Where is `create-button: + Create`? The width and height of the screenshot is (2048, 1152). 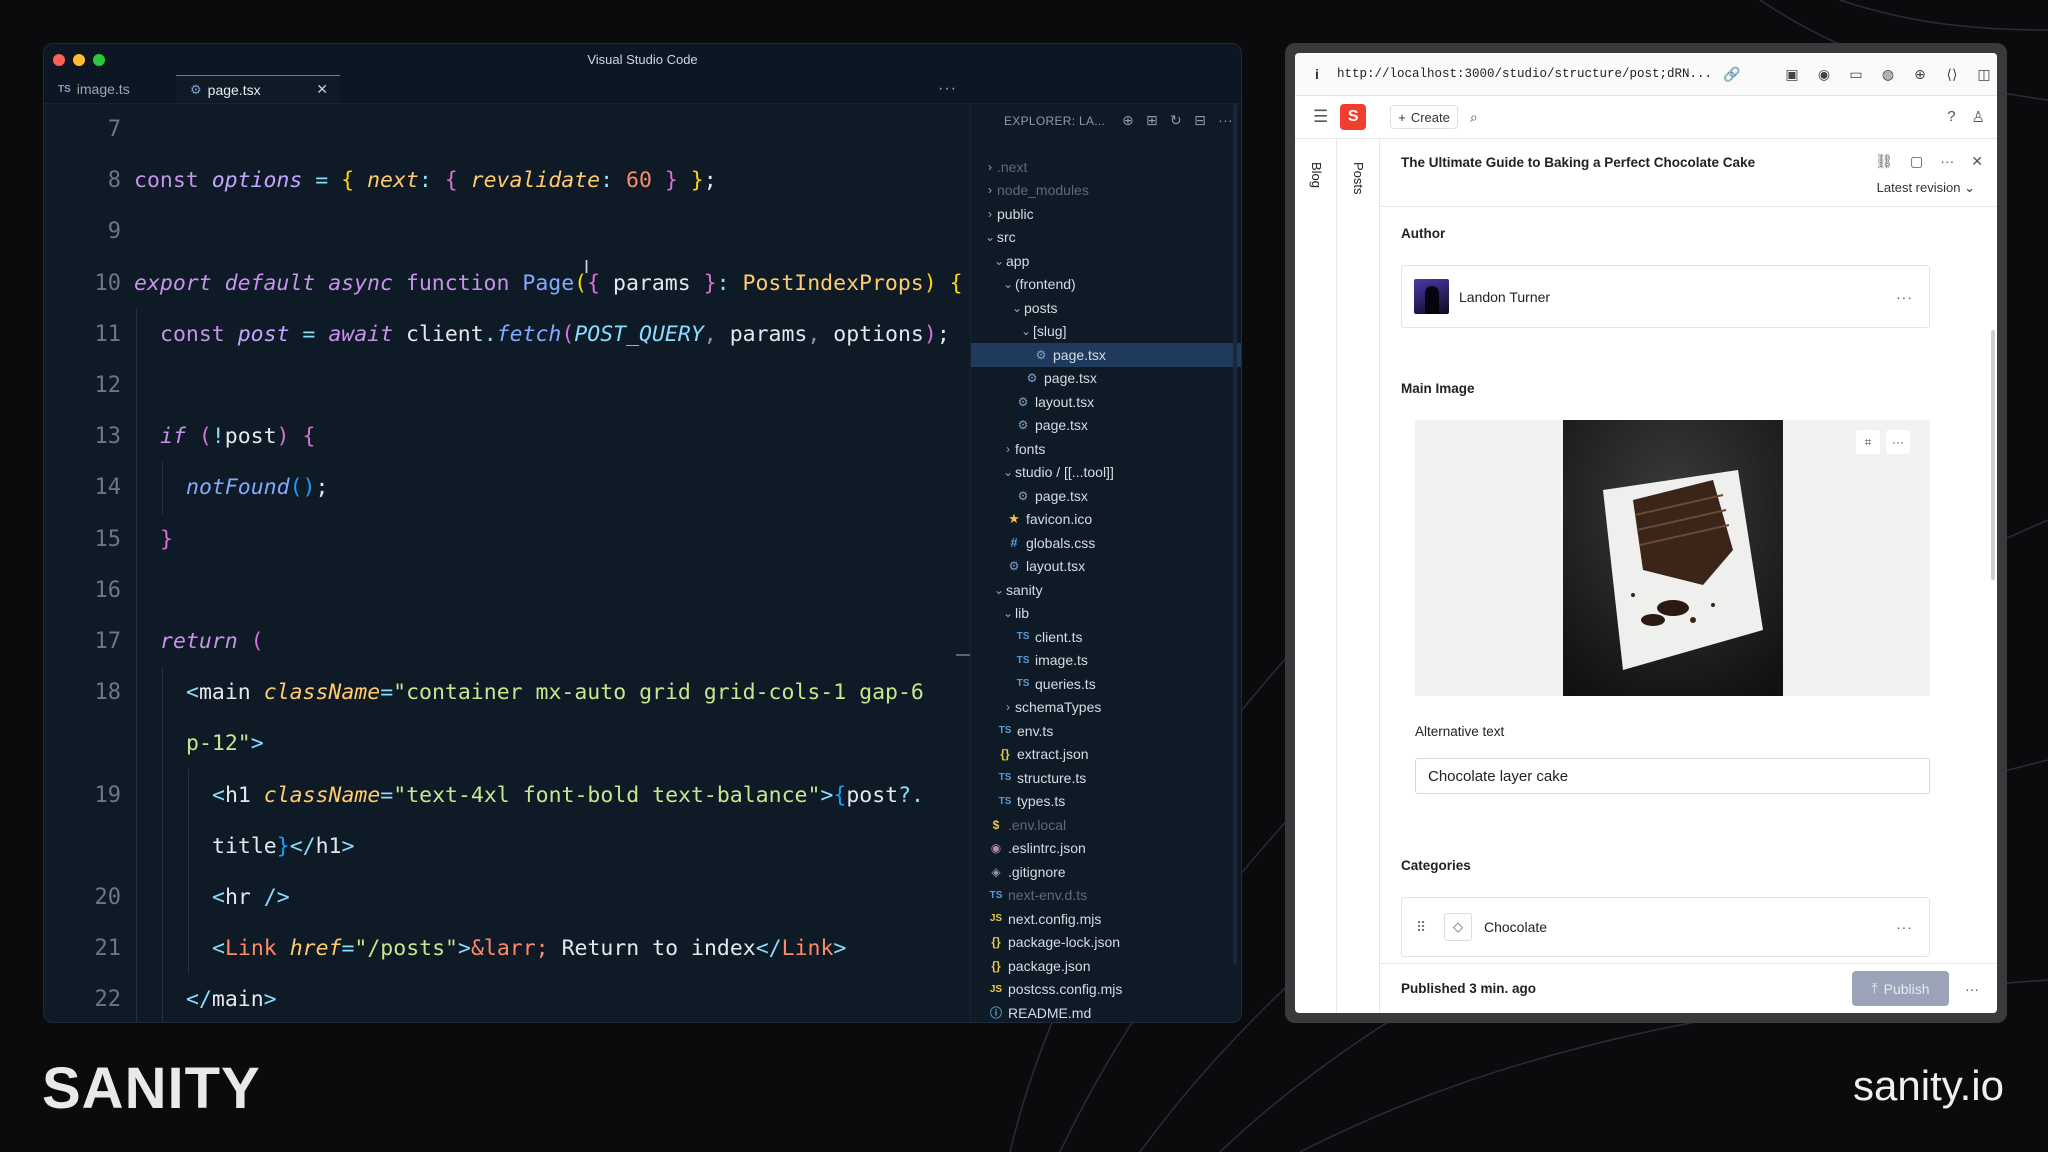 create-button: + Create is located at coordinates (1424, 117).